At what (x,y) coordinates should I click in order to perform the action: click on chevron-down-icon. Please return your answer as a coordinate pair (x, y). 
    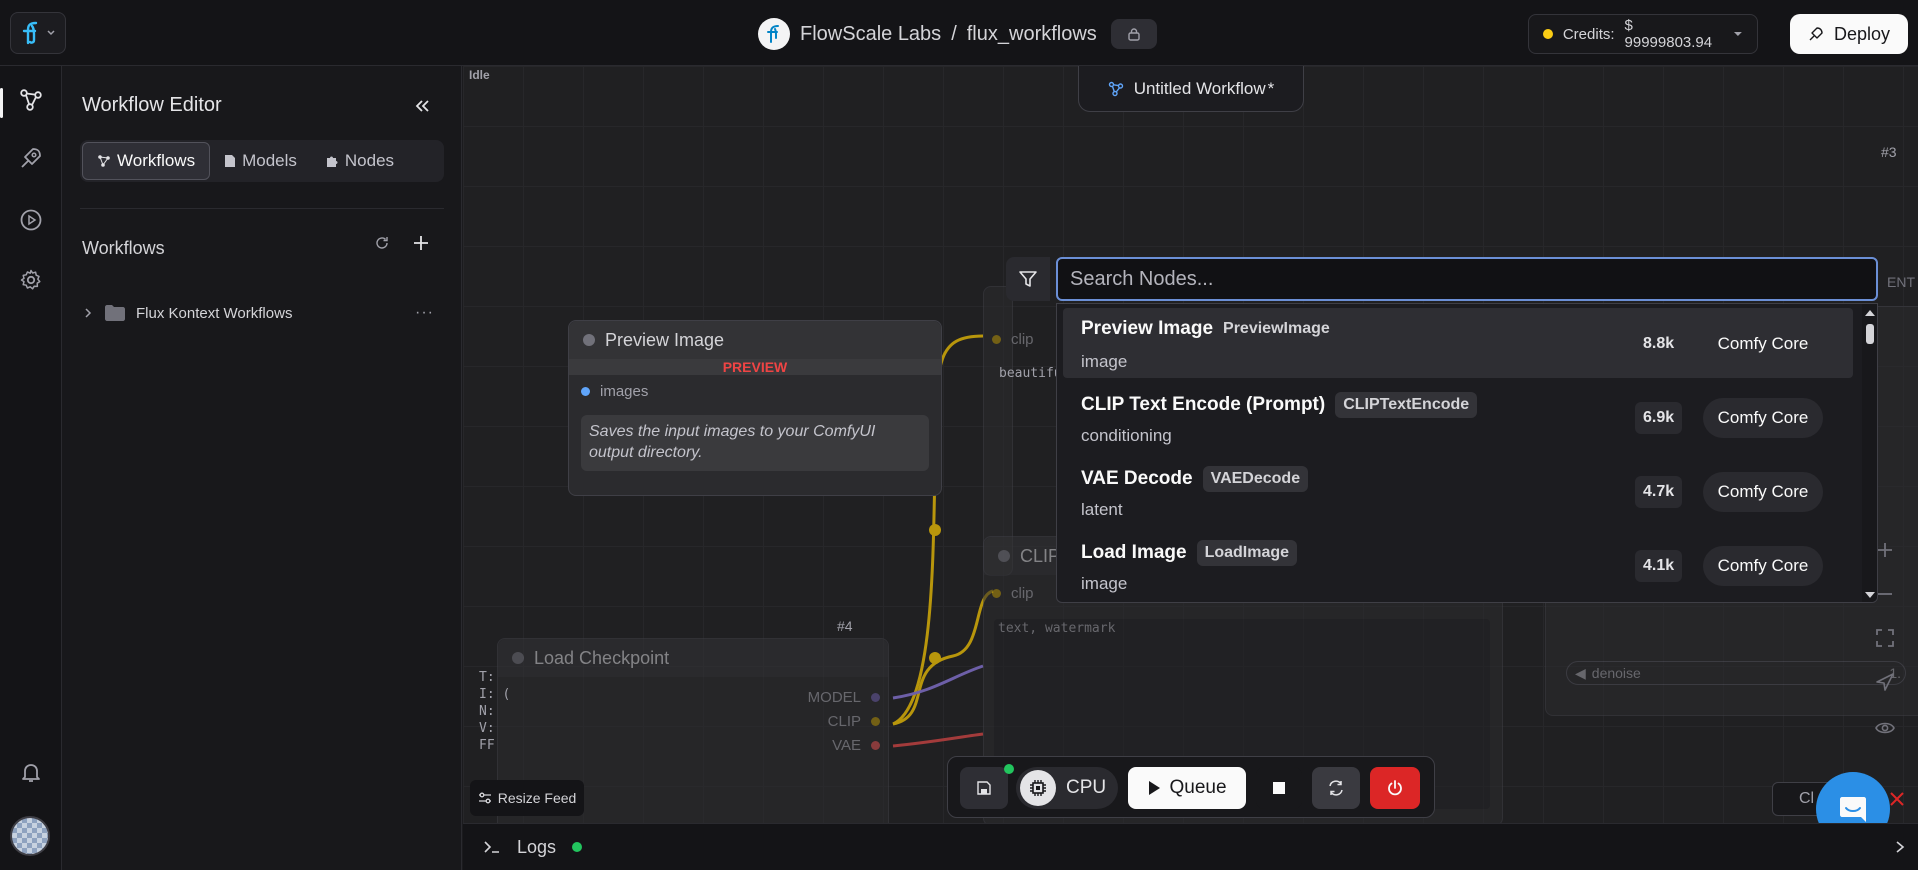
    Looking at the image, I should click on (51, 33).